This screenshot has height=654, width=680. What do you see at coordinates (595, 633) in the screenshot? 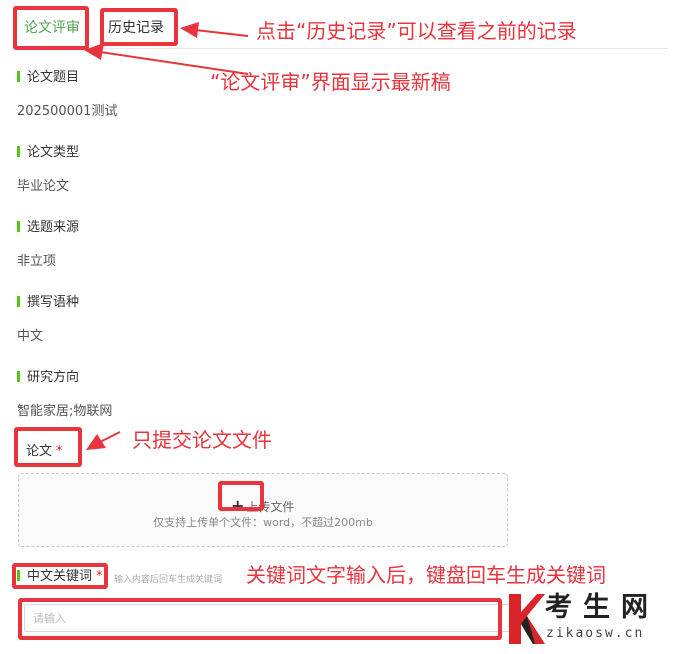
I see `watermark-url: zikaosw.cn` at bounding box center [595, 633].